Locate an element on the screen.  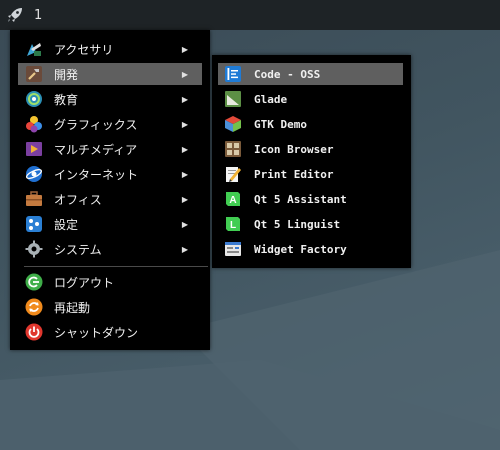
menu-separator is located at coordinates (116, 266).